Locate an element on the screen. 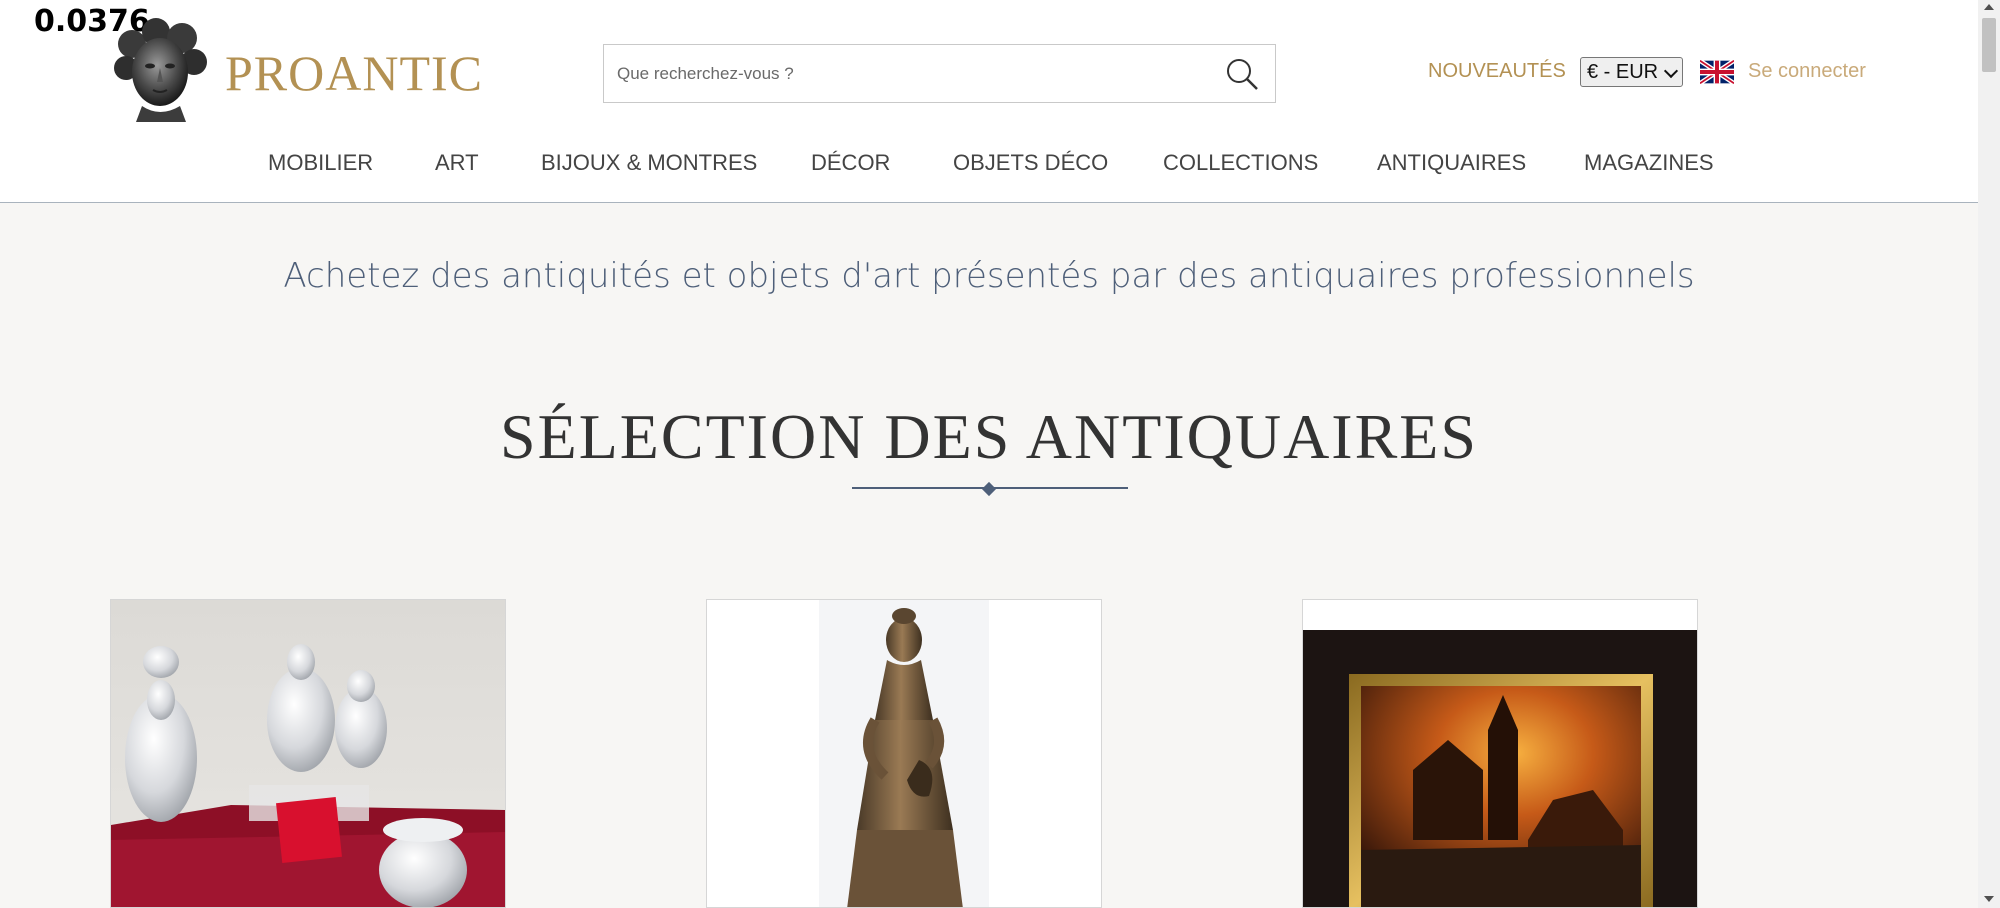 The height and width of the screenshot is (908, 2000). divider-diamond-icon is located at coordinates (989, 489).